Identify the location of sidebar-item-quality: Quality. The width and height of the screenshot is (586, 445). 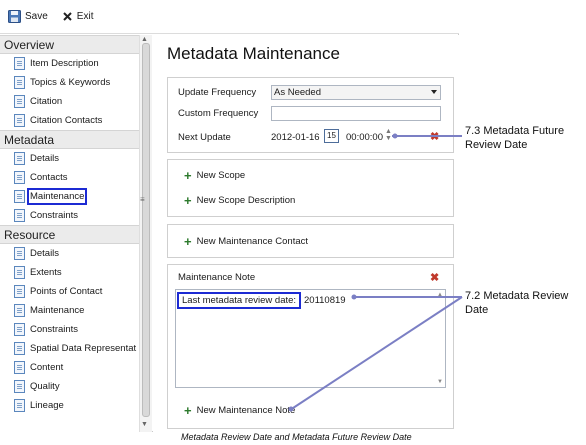
(69, 386).